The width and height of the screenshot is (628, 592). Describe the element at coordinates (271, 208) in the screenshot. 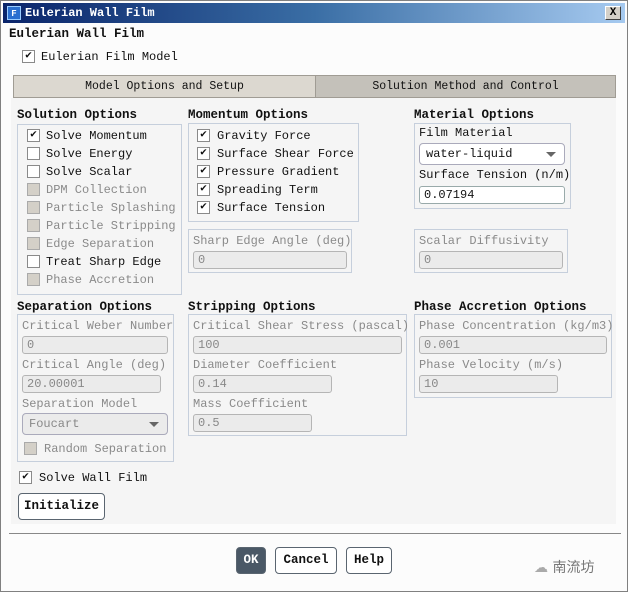

I see `momentum-option-label: Surface Tension` at that location.